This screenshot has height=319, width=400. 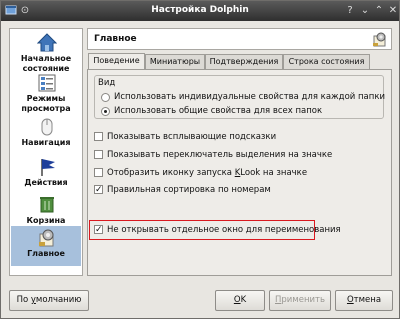 I want to click on tab-behavior: Поведение, so click(x=116, y=61).